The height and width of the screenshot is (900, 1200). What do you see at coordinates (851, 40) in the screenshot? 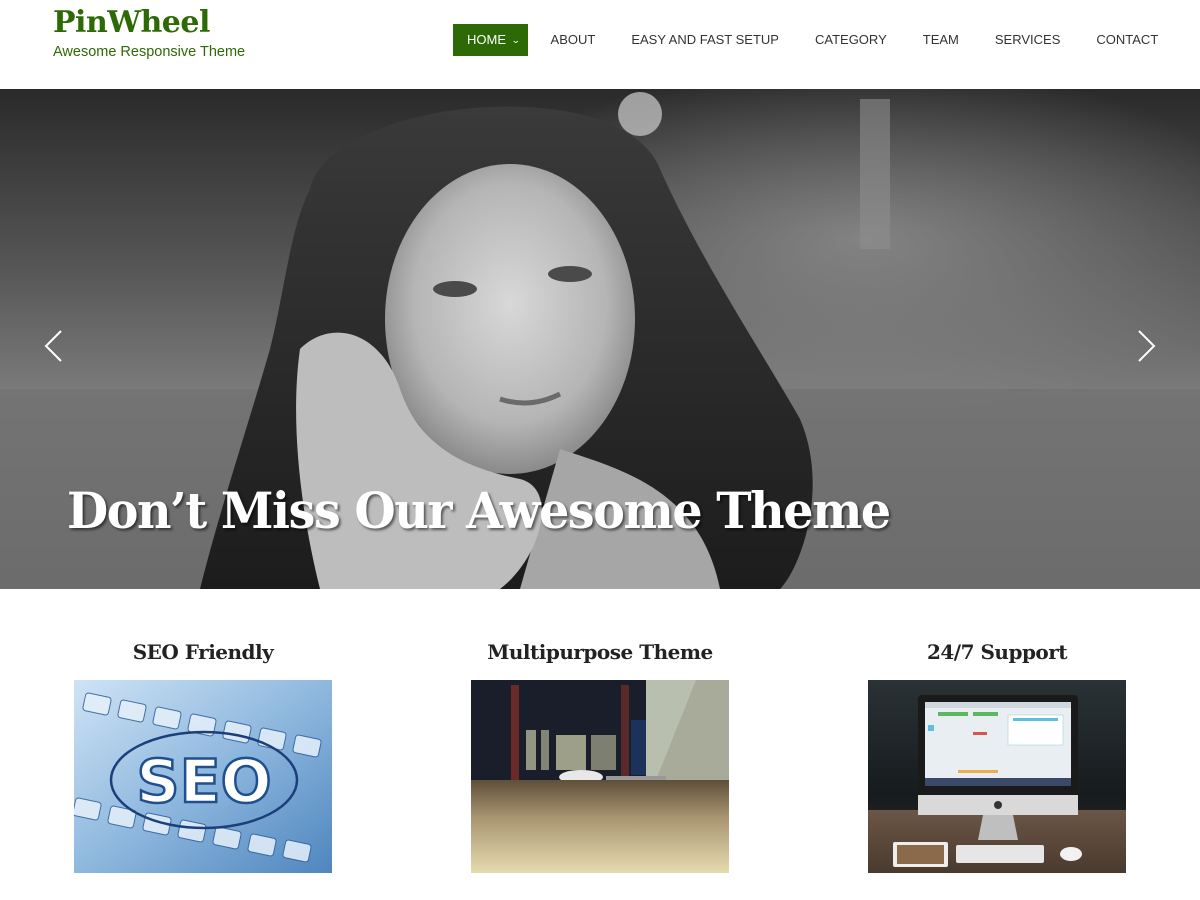
I see `nav-item-category: CATEGORY` at bounding box center [851, 40].